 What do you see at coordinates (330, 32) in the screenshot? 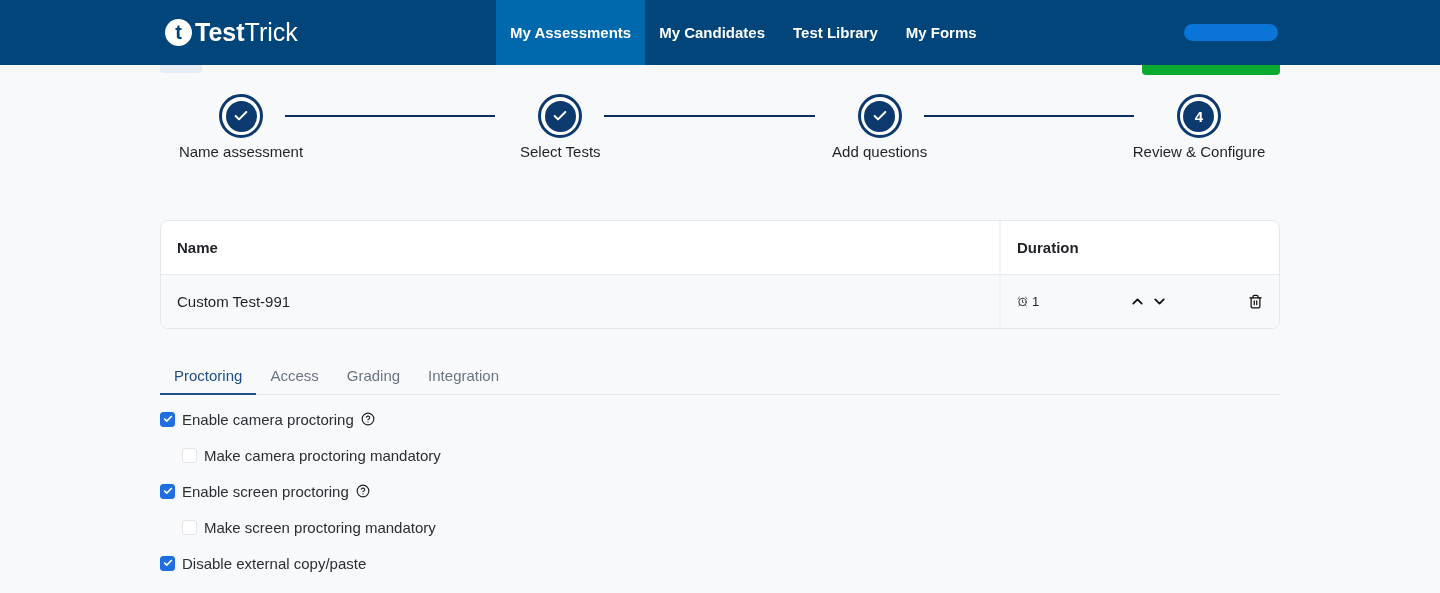
I see `logo: t TestTrick` at bounding box center [330, 32].